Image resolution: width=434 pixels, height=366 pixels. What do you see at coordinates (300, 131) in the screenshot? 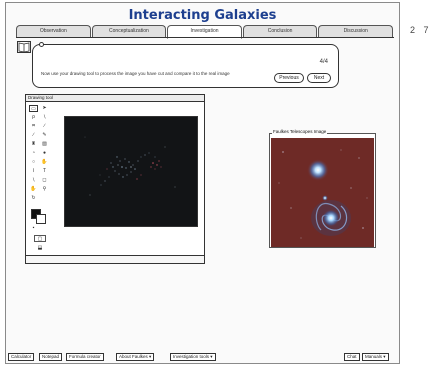
I see `faulkes-image-title: Faulkes Telescopes Image` at bounding box center [300, 131].